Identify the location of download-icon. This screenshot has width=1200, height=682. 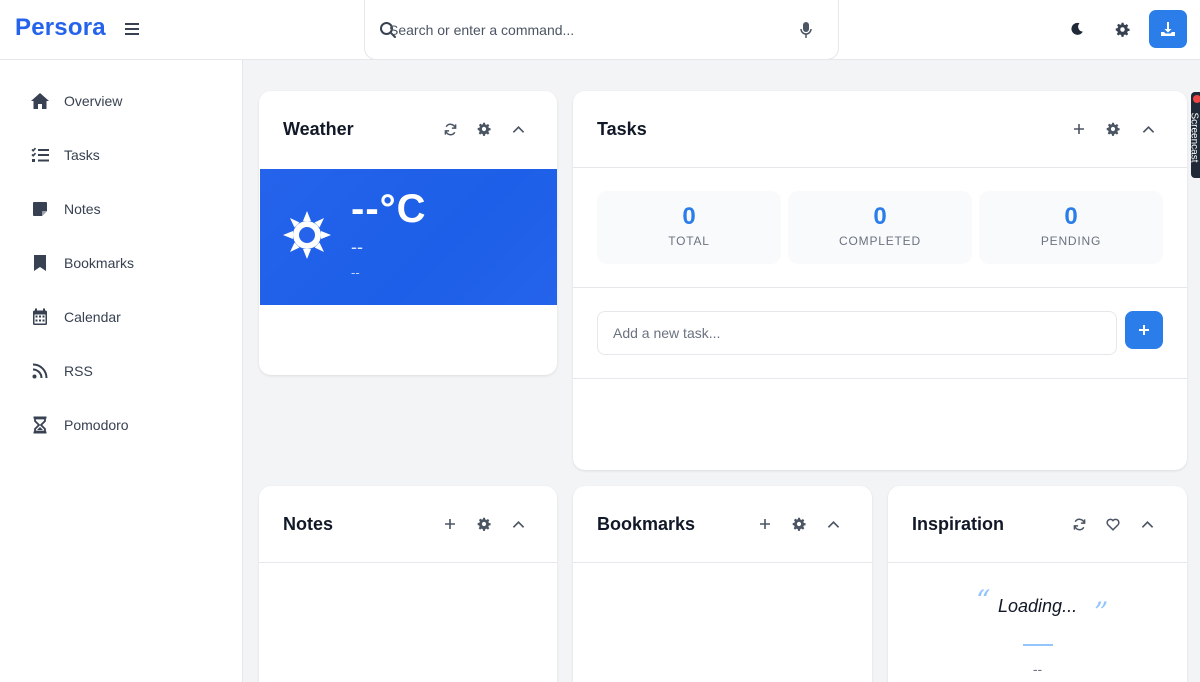
(1168, 29).